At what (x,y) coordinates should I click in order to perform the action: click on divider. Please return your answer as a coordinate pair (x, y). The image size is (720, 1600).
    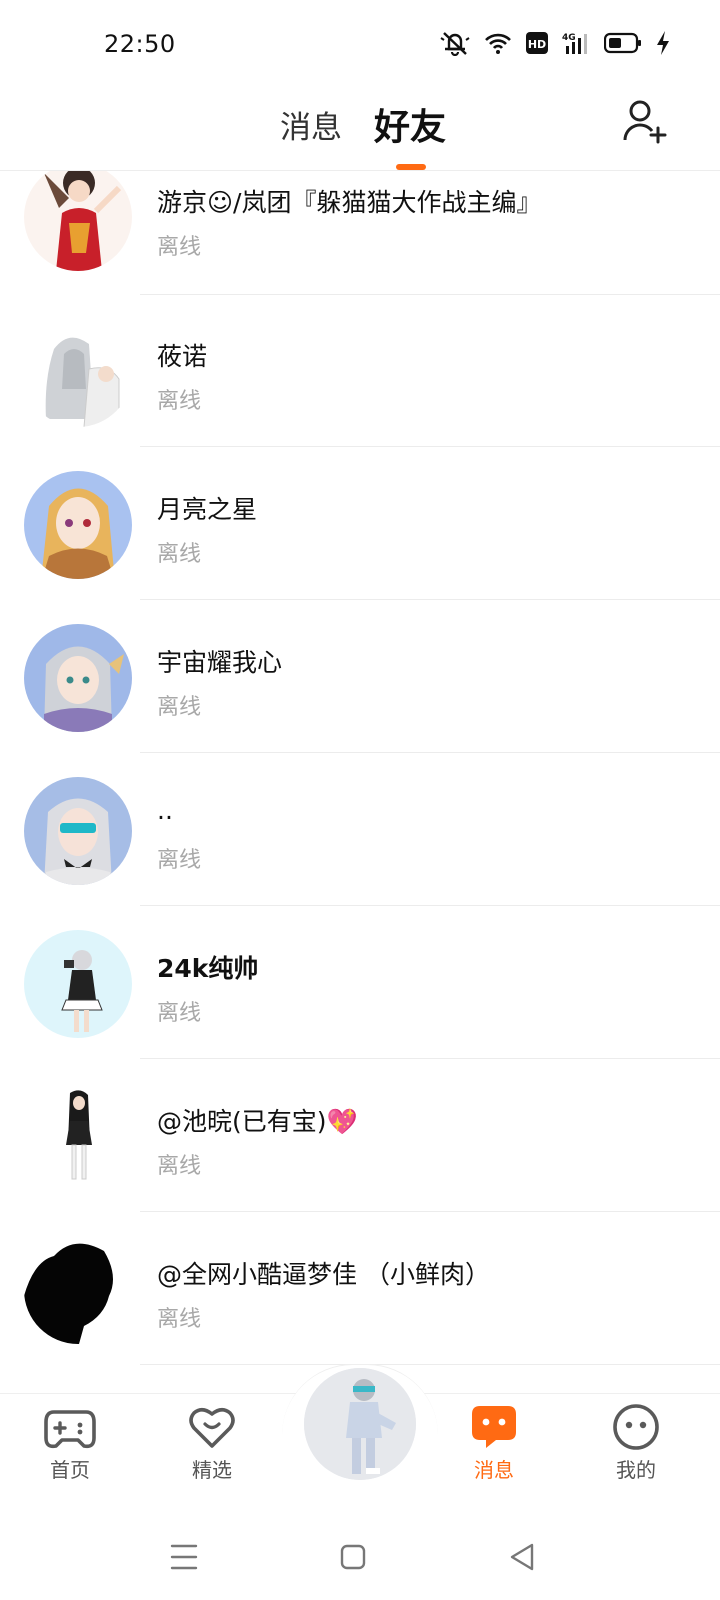
    Looking at the image, I should click on (430, 1364).